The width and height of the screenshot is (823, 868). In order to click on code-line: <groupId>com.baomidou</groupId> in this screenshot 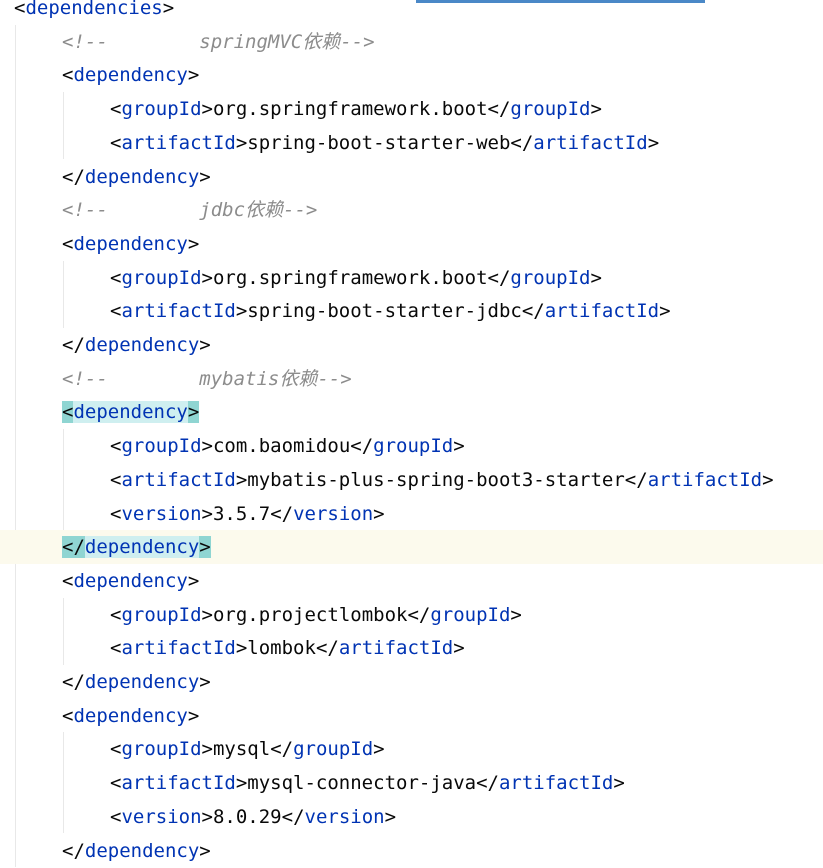, I will do `click(287, 446)`.